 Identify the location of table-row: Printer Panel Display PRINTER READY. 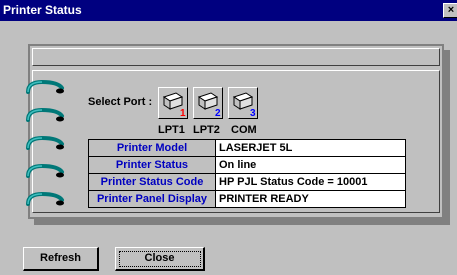
(247, 199).